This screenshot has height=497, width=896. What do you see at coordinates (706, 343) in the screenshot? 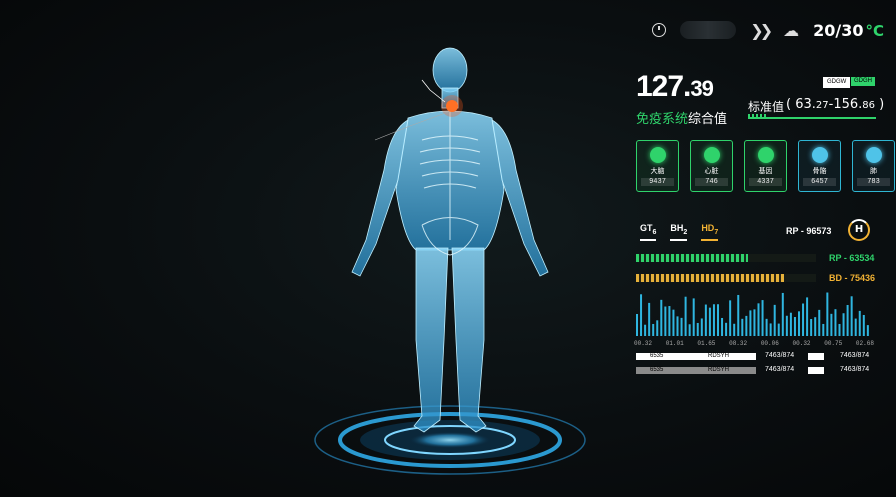
I see `wave-tick: 01.65` at bounding box center [706, 343].